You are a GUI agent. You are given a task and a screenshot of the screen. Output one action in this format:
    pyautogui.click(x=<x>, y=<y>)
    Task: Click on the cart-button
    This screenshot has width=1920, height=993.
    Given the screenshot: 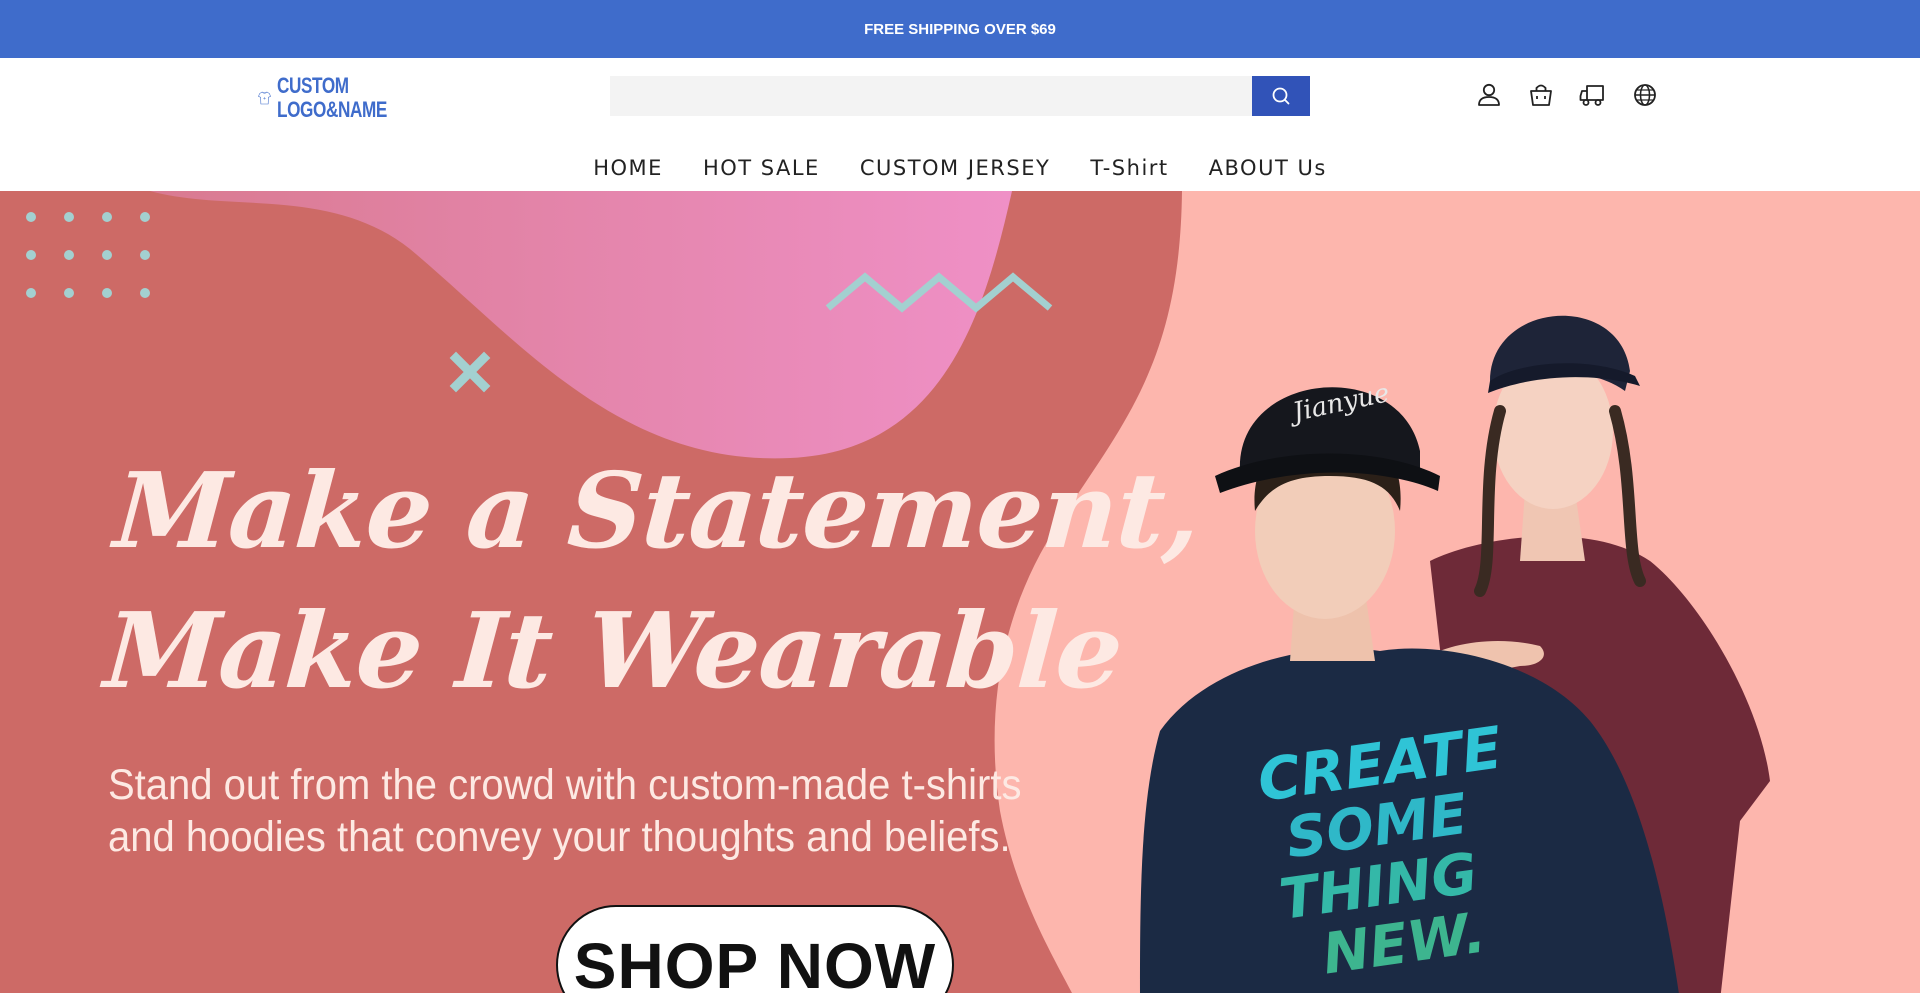 What is the action you would take?
    pyautogui.click(x=1541, y=95)
    